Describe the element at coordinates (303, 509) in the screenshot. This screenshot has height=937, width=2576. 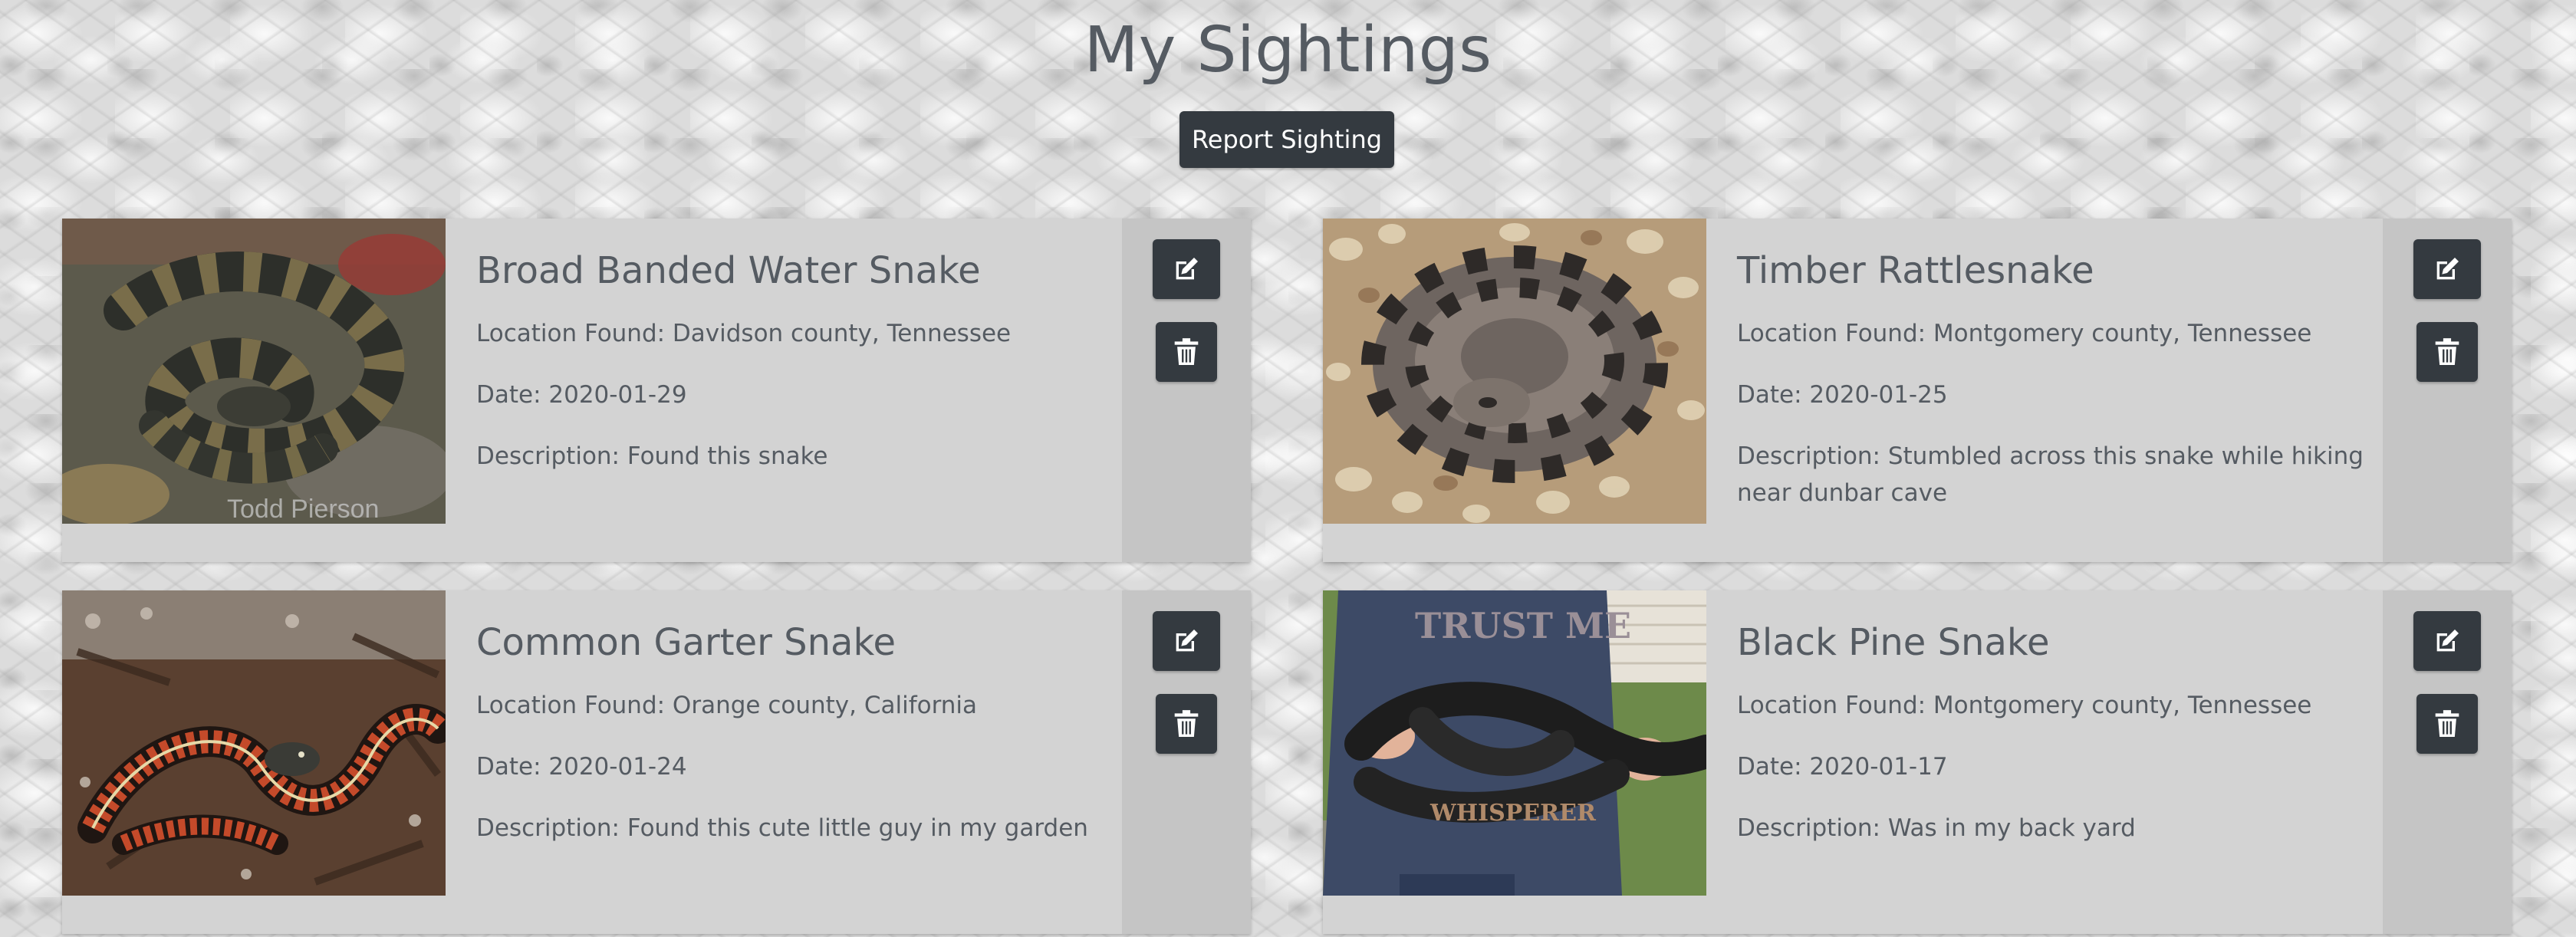
I see `photo-watermark: Todd Pierson` at that location.